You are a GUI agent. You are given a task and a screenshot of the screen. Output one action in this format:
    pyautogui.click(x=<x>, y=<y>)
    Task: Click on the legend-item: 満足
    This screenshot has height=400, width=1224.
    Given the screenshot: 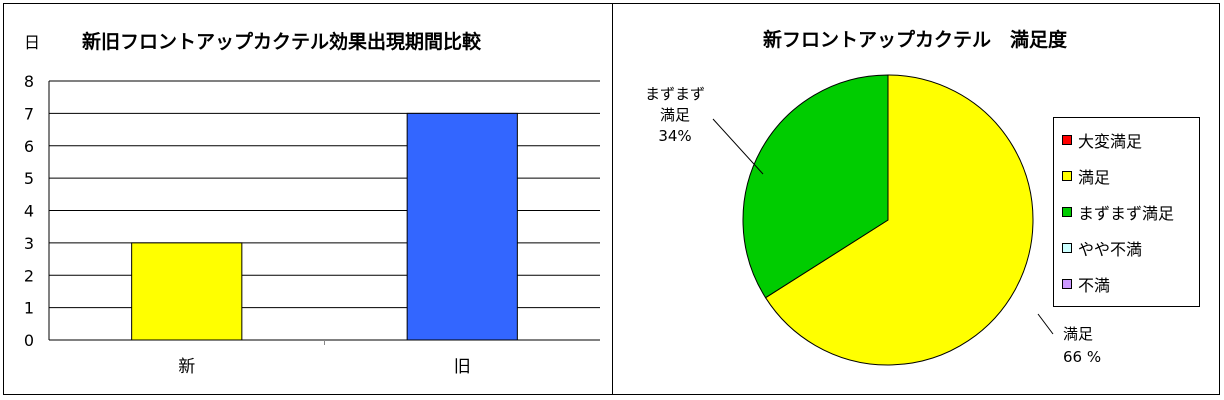 What is the action you would take?
    pyautogui.click(x=1086, y=176)
    